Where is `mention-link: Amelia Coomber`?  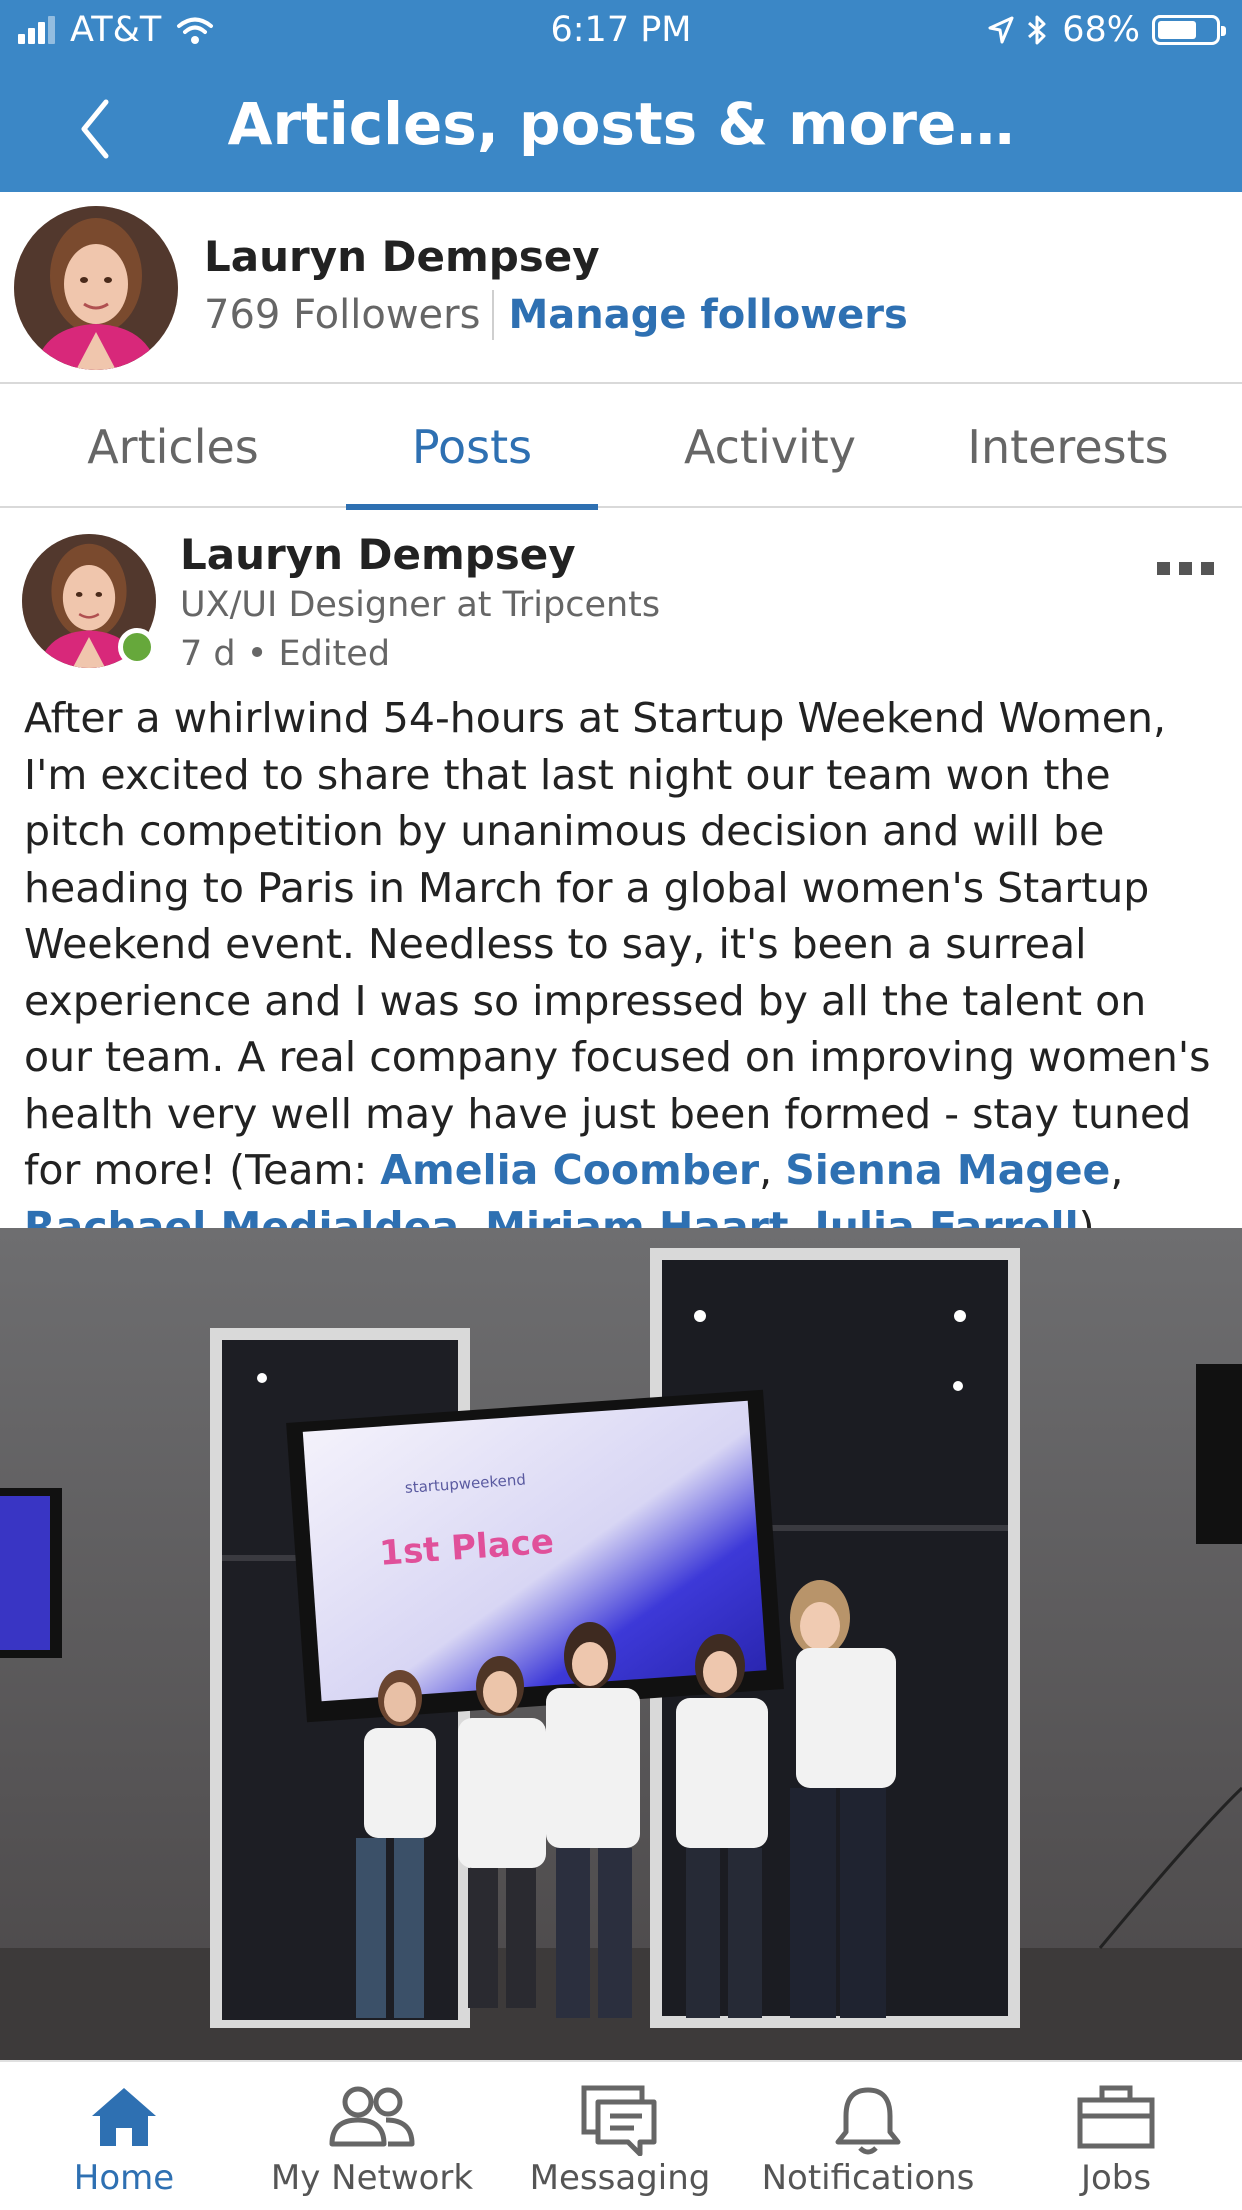
mention-link: Amelia Coomber is located at coordinates (569, 1170).